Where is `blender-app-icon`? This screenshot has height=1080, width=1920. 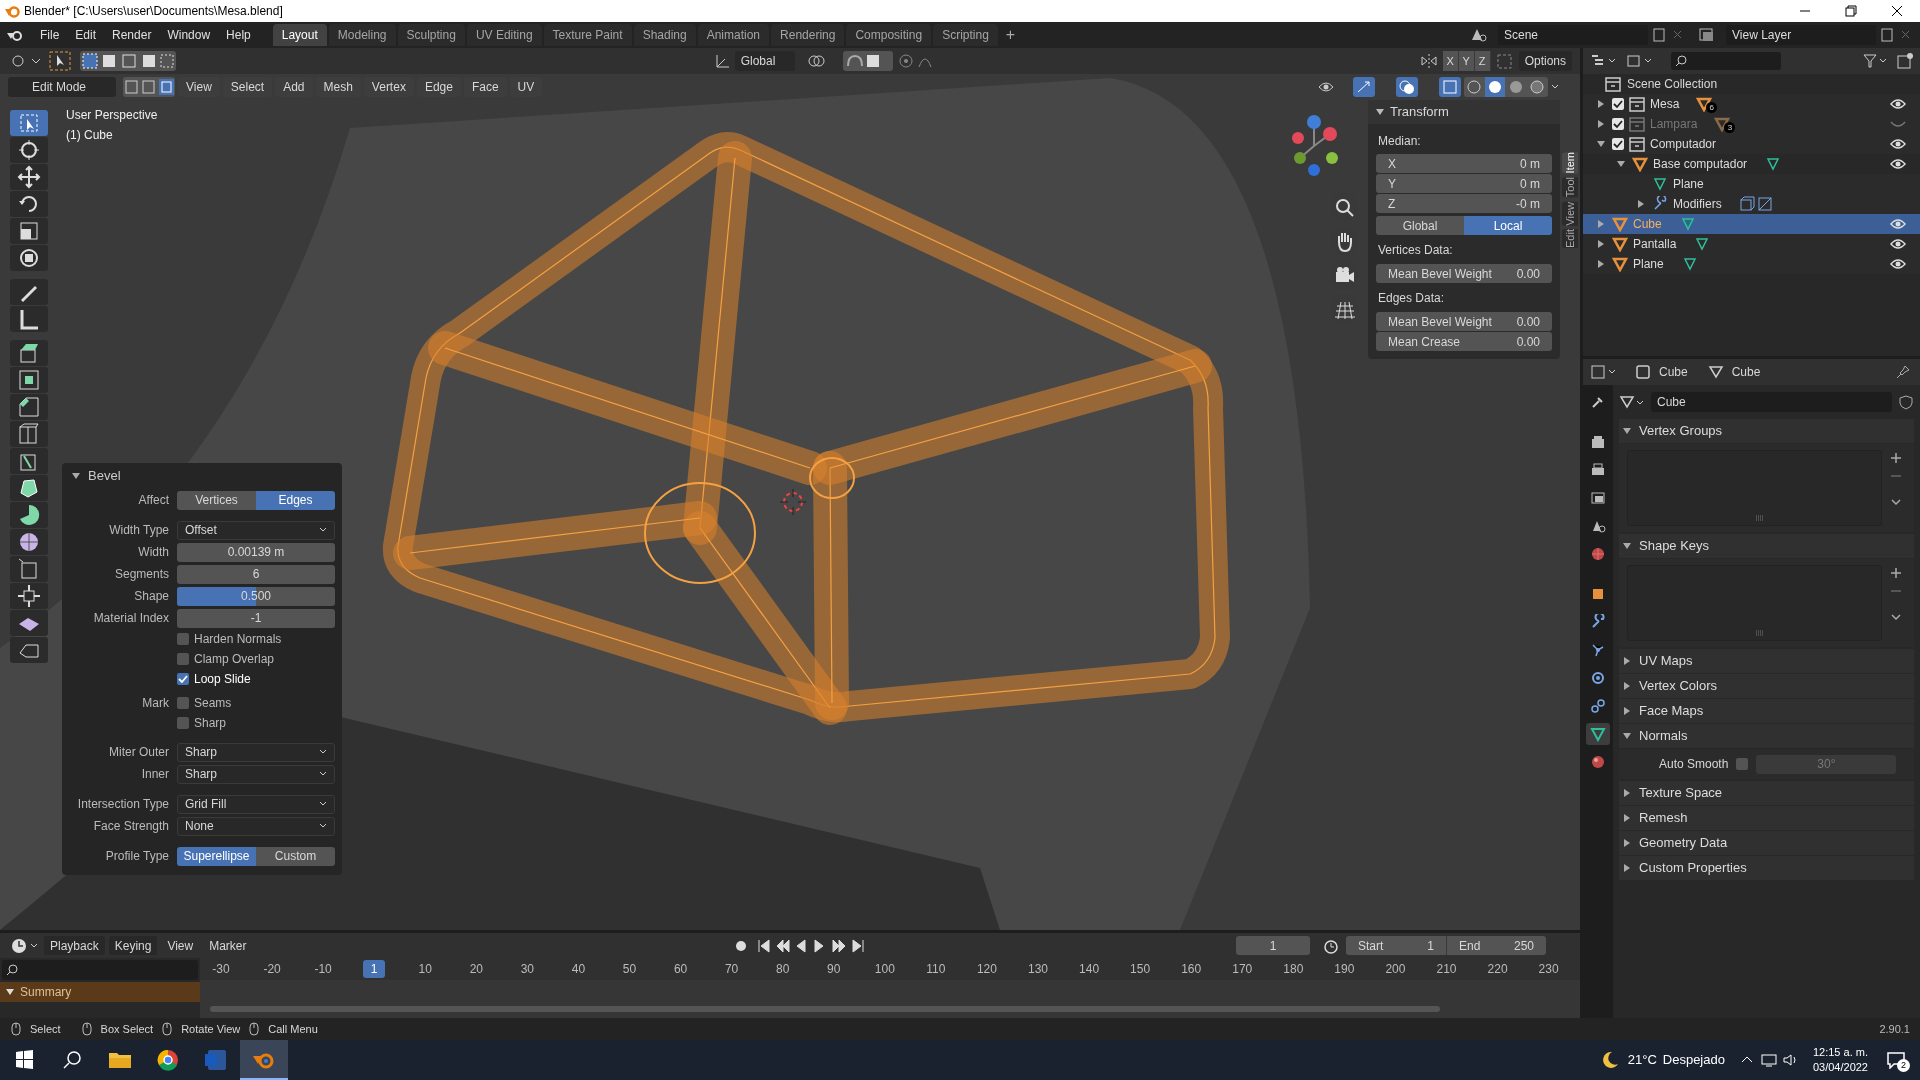 blender-app-icon is located at coordinates (264, 1060).